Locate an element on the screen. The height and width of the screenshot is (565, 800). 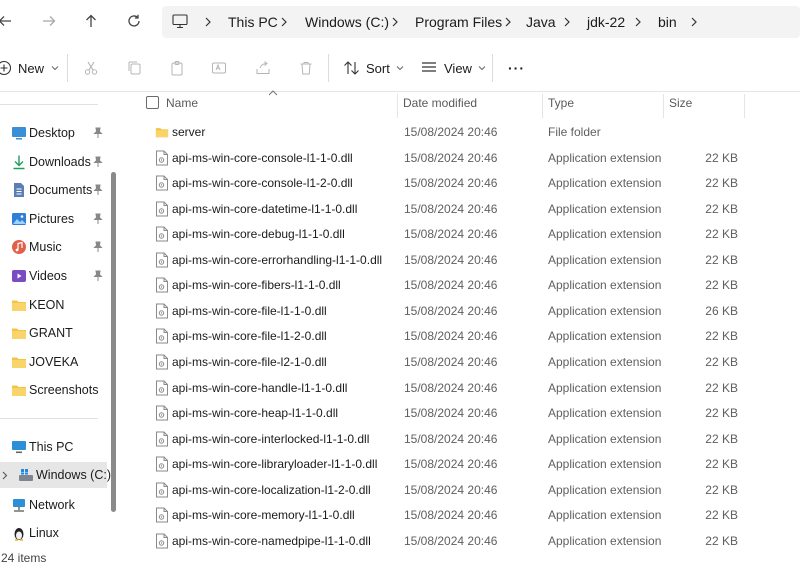
sidebar-item-desktop: Desktop is located at coordinates (53, 133).